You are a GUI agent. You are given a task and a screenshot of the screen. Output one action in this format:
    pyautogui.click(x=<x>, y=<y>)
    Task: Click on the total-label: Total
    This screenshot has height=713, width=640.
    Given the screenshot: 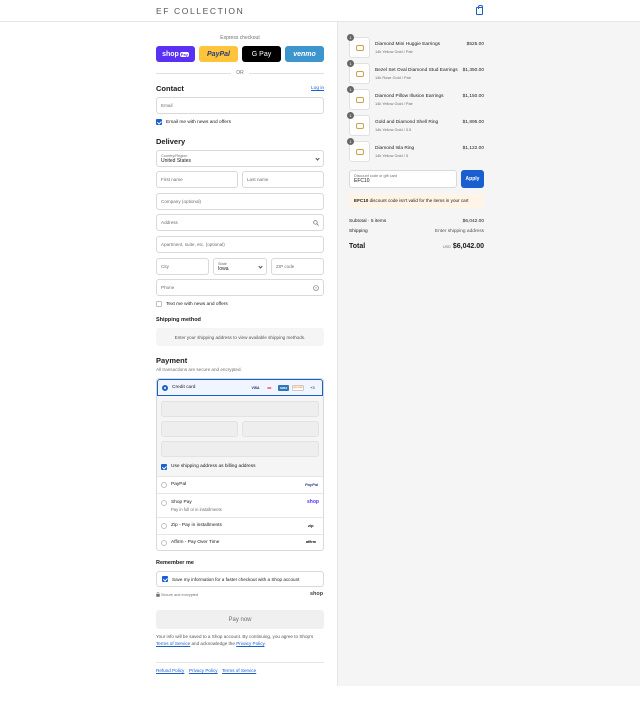 What is the action you would take?
    pyautogui.click(x=357, y=246)
    